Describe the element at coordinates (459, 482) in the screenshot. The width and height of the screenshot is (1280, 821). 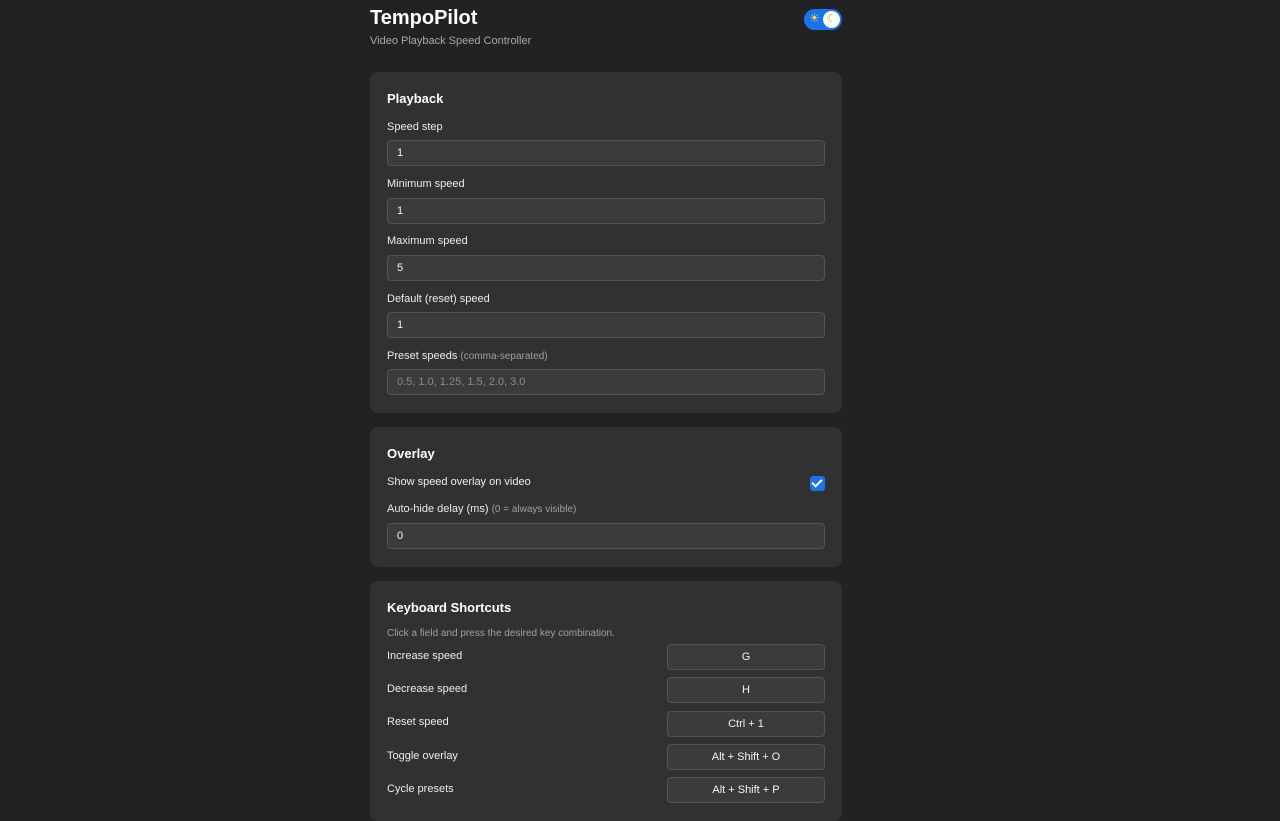
I see `show-overlay-label: Show speed overlay on video` at that location.